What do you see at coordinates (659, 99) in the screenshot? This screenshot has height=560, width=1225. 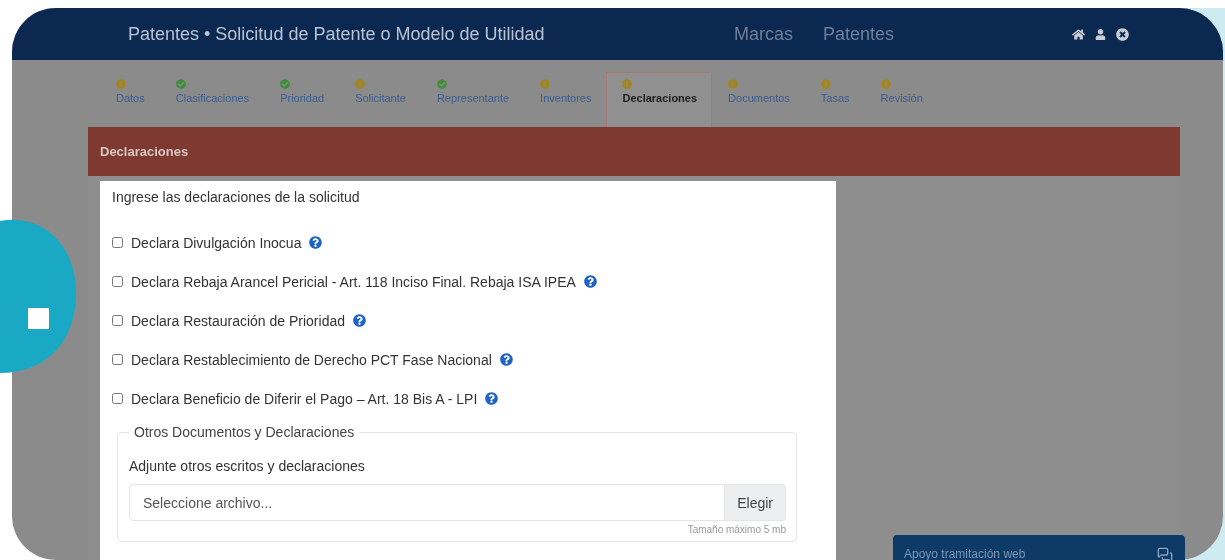 I see `step-tab: Declaraciones` at bounding box center [659, 99].